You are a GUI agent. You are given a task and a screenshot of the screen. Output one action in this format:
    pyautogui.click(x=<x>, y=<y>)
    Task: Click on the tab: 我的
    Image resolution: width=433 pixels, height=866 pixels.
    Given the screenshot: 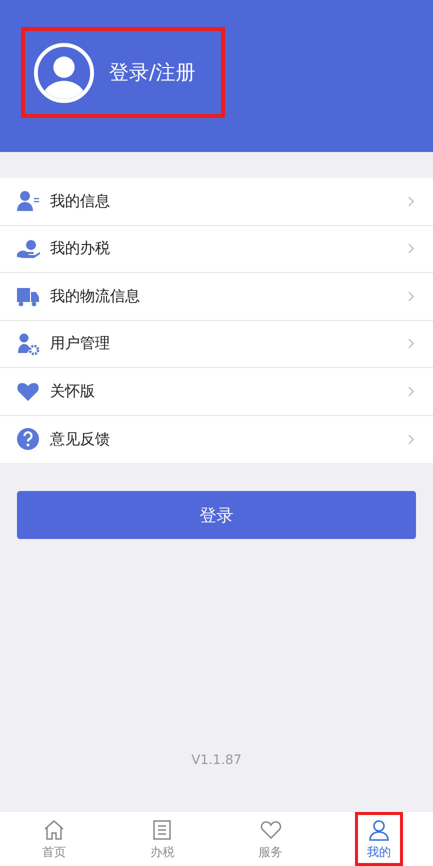 What is the action you would take?
    pyautogui.click(x=378, y=839)
    